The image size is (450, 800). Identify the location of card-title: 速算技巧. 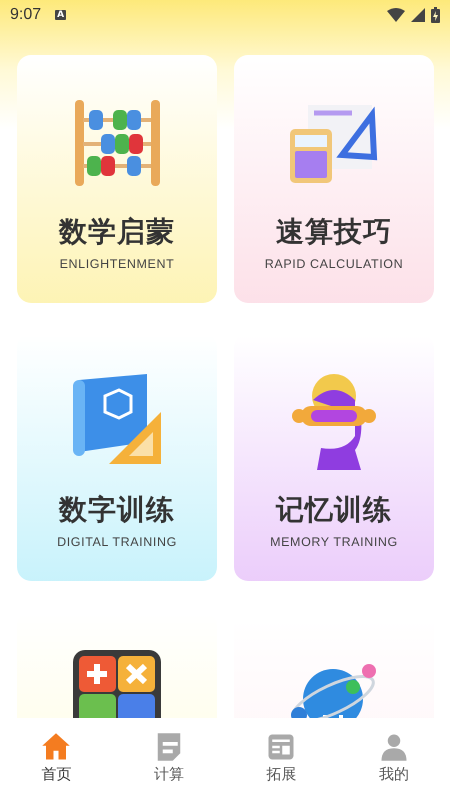
(334, 232).